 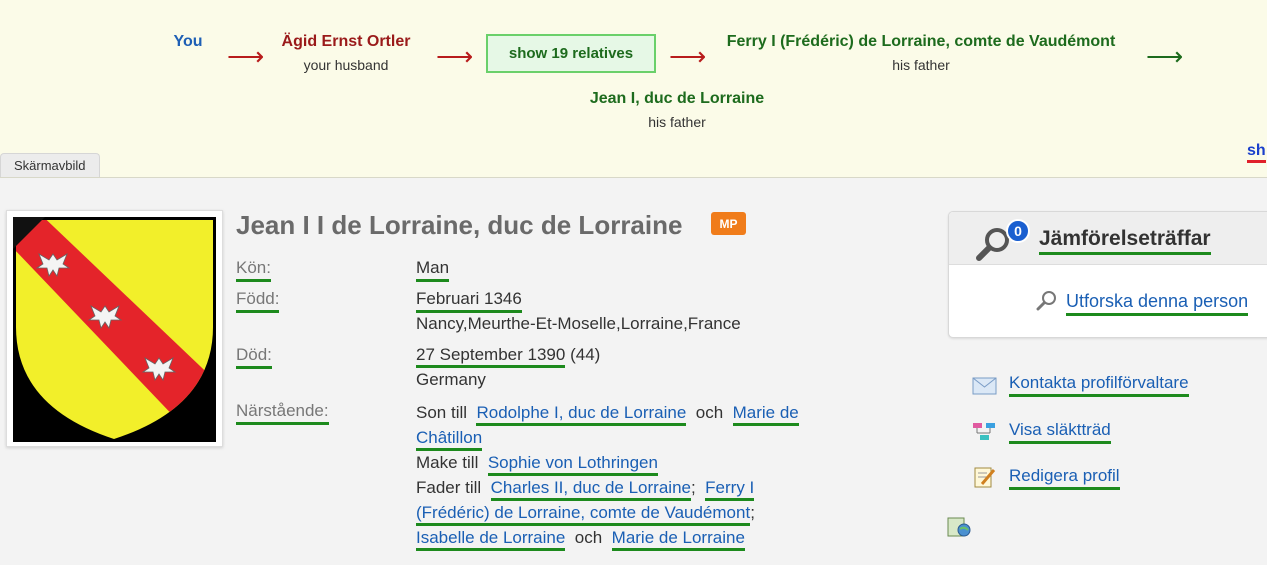 What do you see at coordinates (1256, 152) in the screenshot?
I see `show-more-link: sh` at bounding box center [1256, 152].